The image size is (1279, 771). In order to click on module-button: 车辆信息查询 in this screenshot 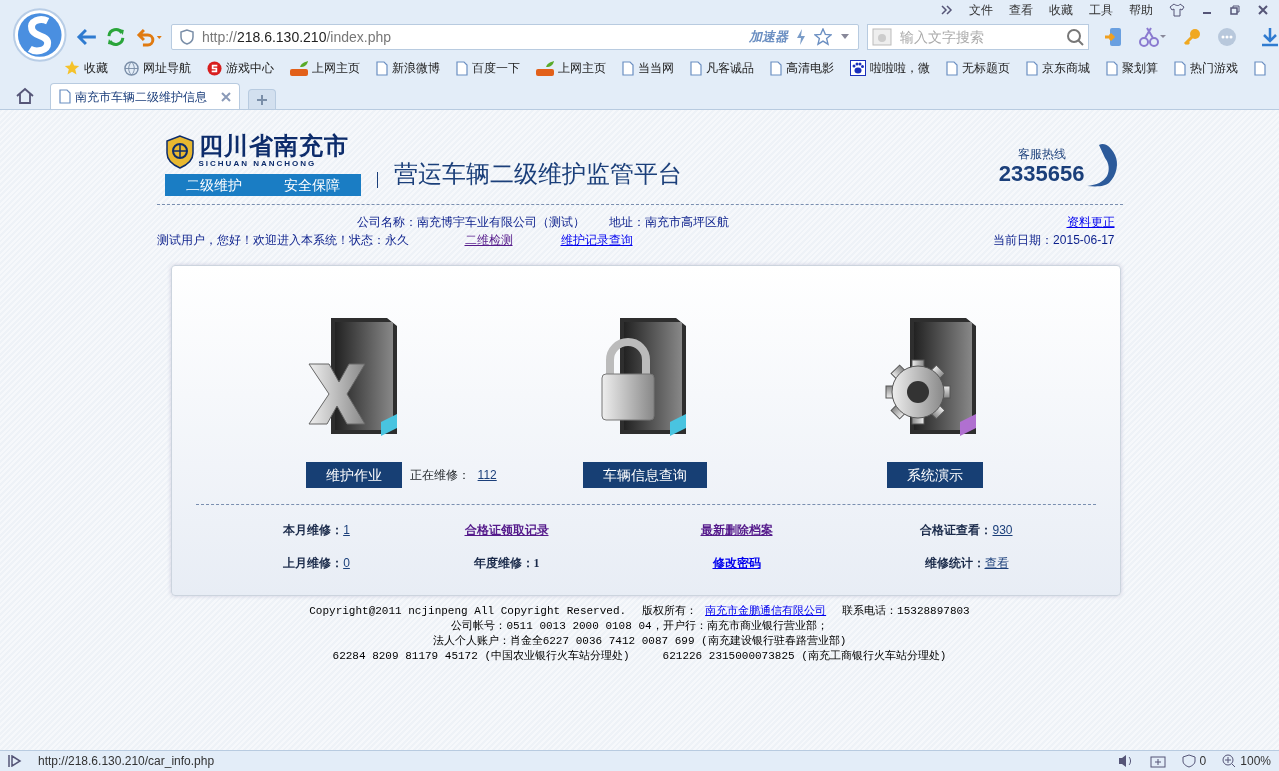, I will do `click(645, 475)`.